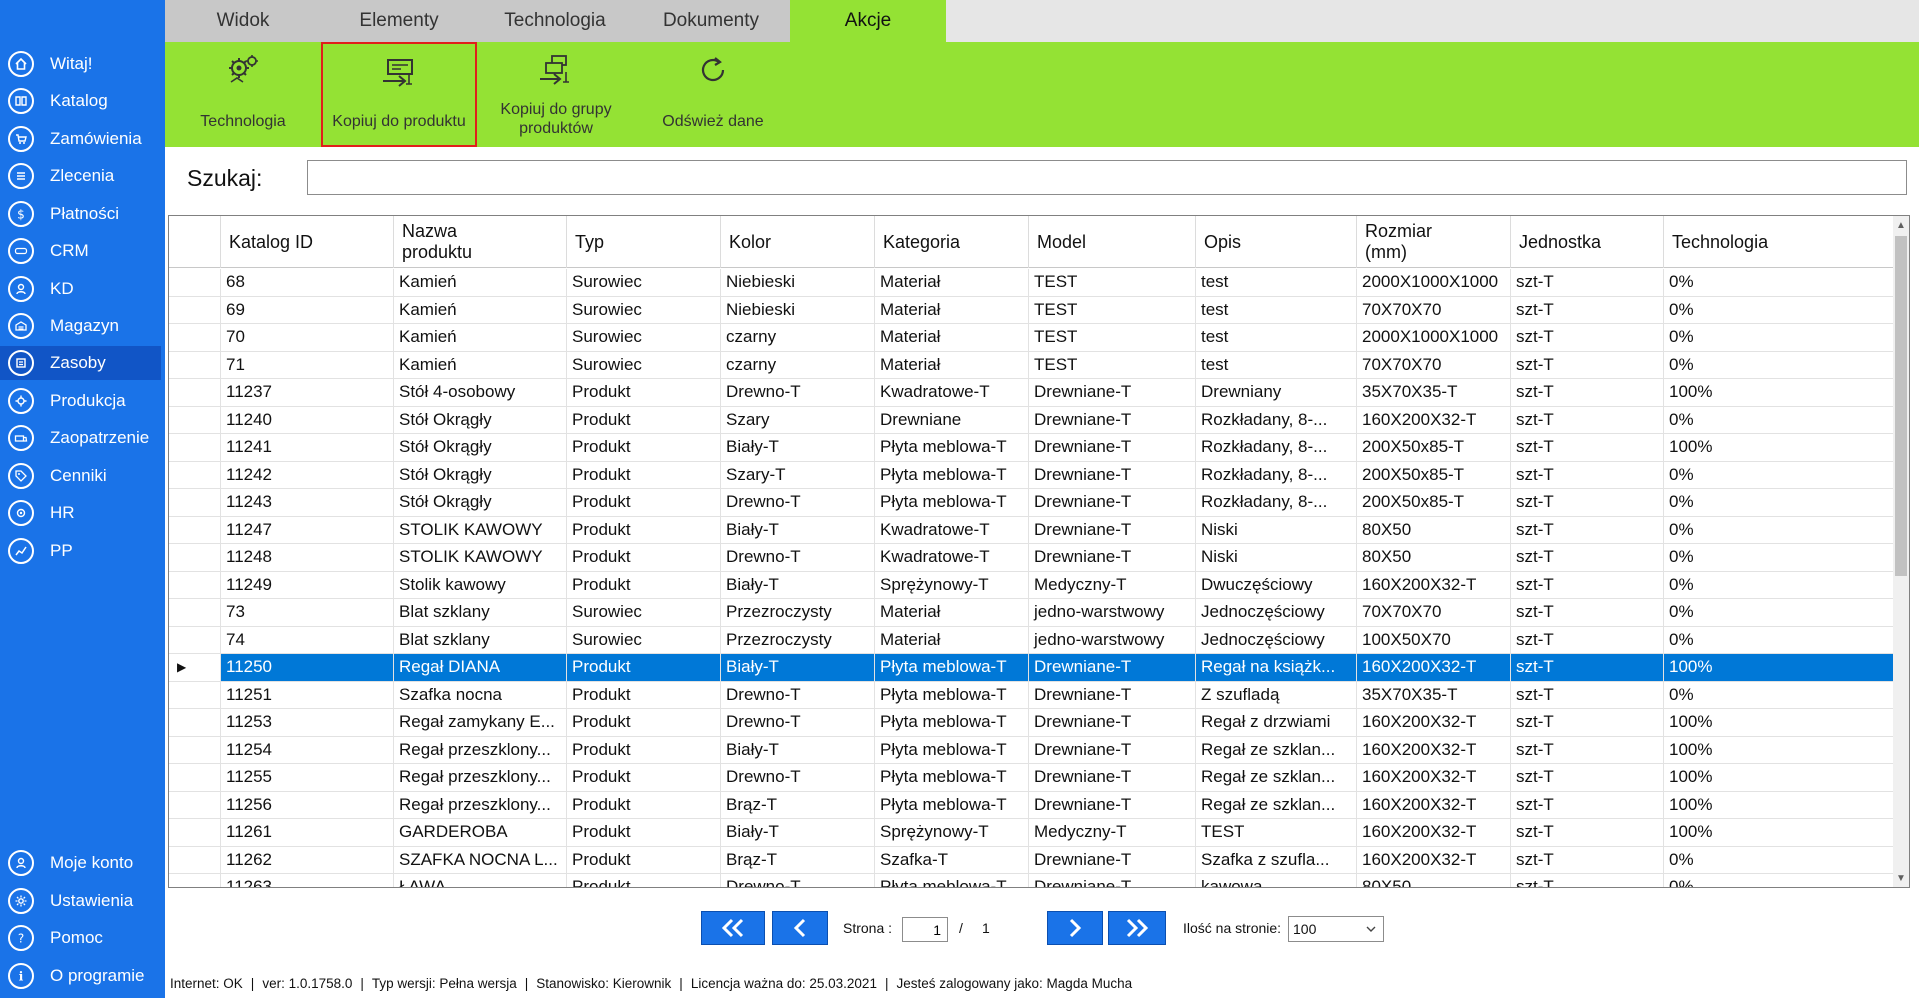  What do you see at coordinates (1779, 242) in the screenshot?
I see `column-header: Technologia` at bounding box center [1779, 242].